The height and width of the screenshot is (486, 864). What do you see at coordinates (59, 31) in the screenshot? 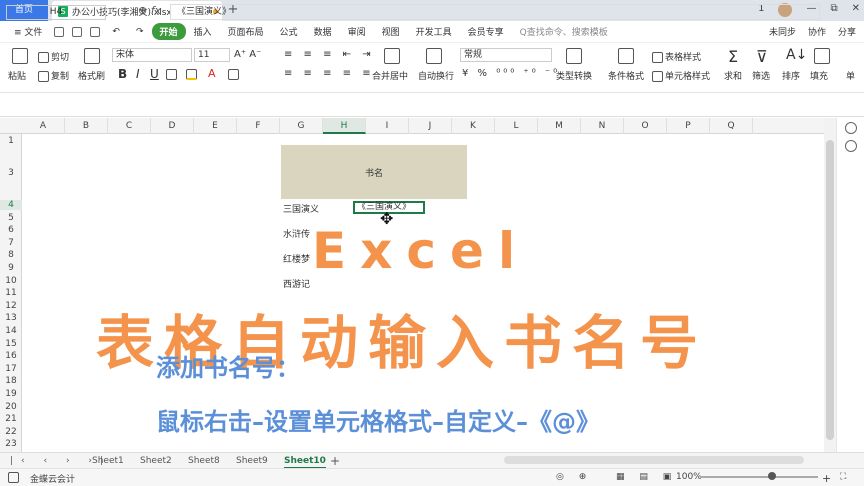
I see `save-icon` at bounding box center [59, 31].